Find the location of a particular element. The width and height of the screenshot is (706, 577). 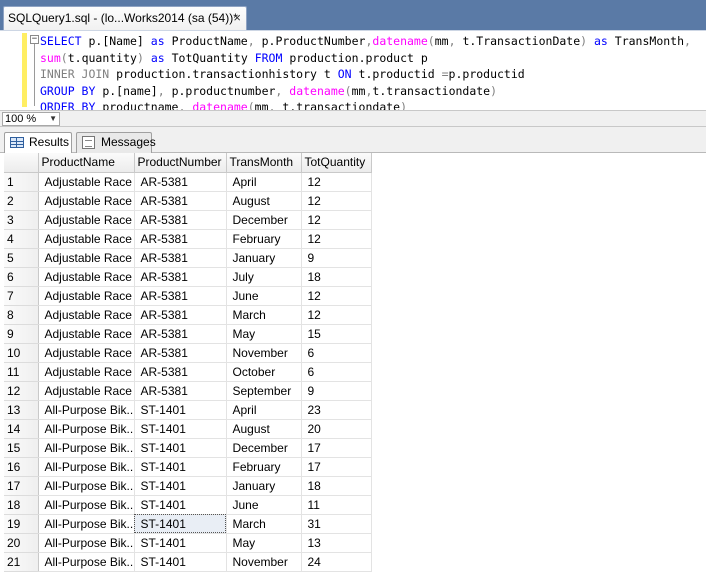

table-row: 5 Adjustable Race AR-5381 January 9 is located at coordinates (188, 258).